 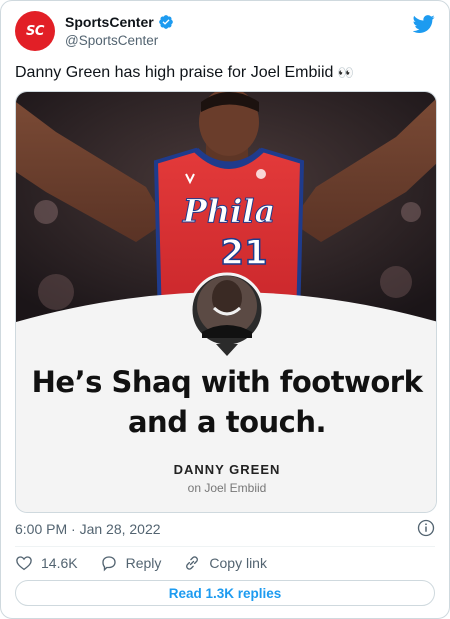 What do you see at coordinates (109, 22) in the screenshot?
I see `display-name-text: SportsCenter` at bounding box center [109, 22].